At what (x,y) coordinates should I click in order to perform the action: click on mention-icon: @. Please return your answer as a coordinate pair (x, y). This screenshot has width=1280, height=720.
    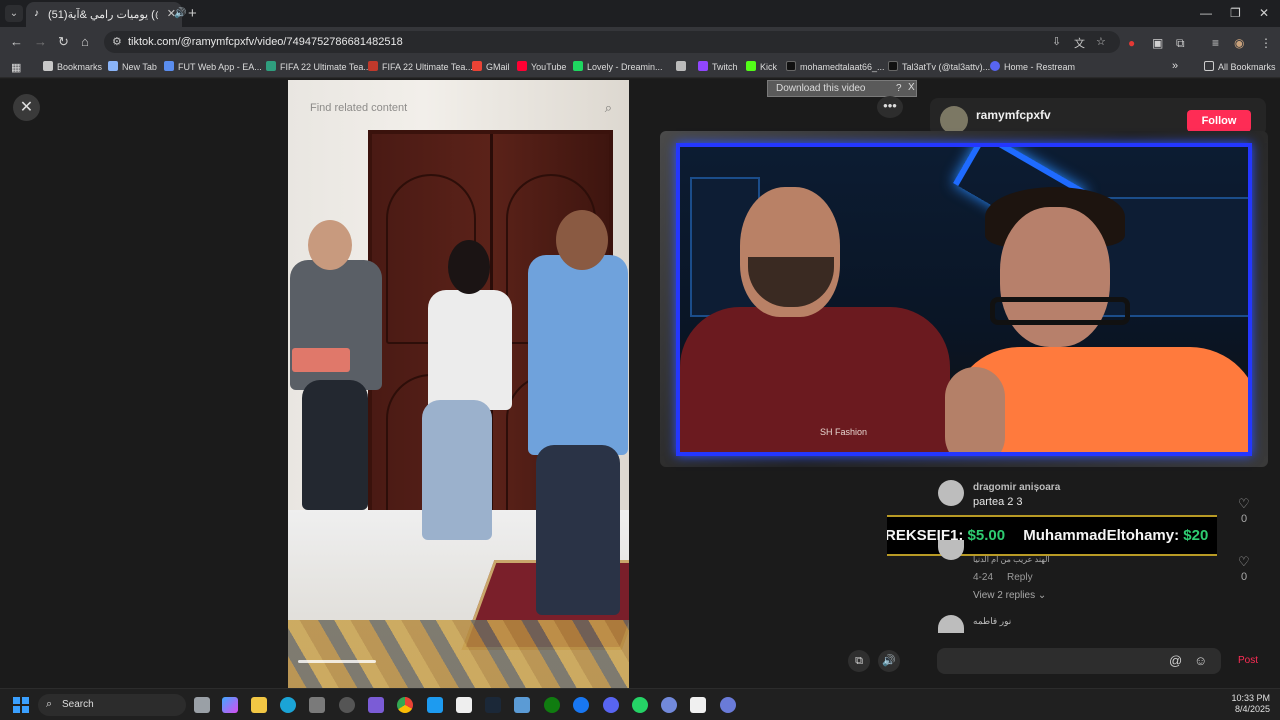
    Looking at the image, I should click on (1175, 660).